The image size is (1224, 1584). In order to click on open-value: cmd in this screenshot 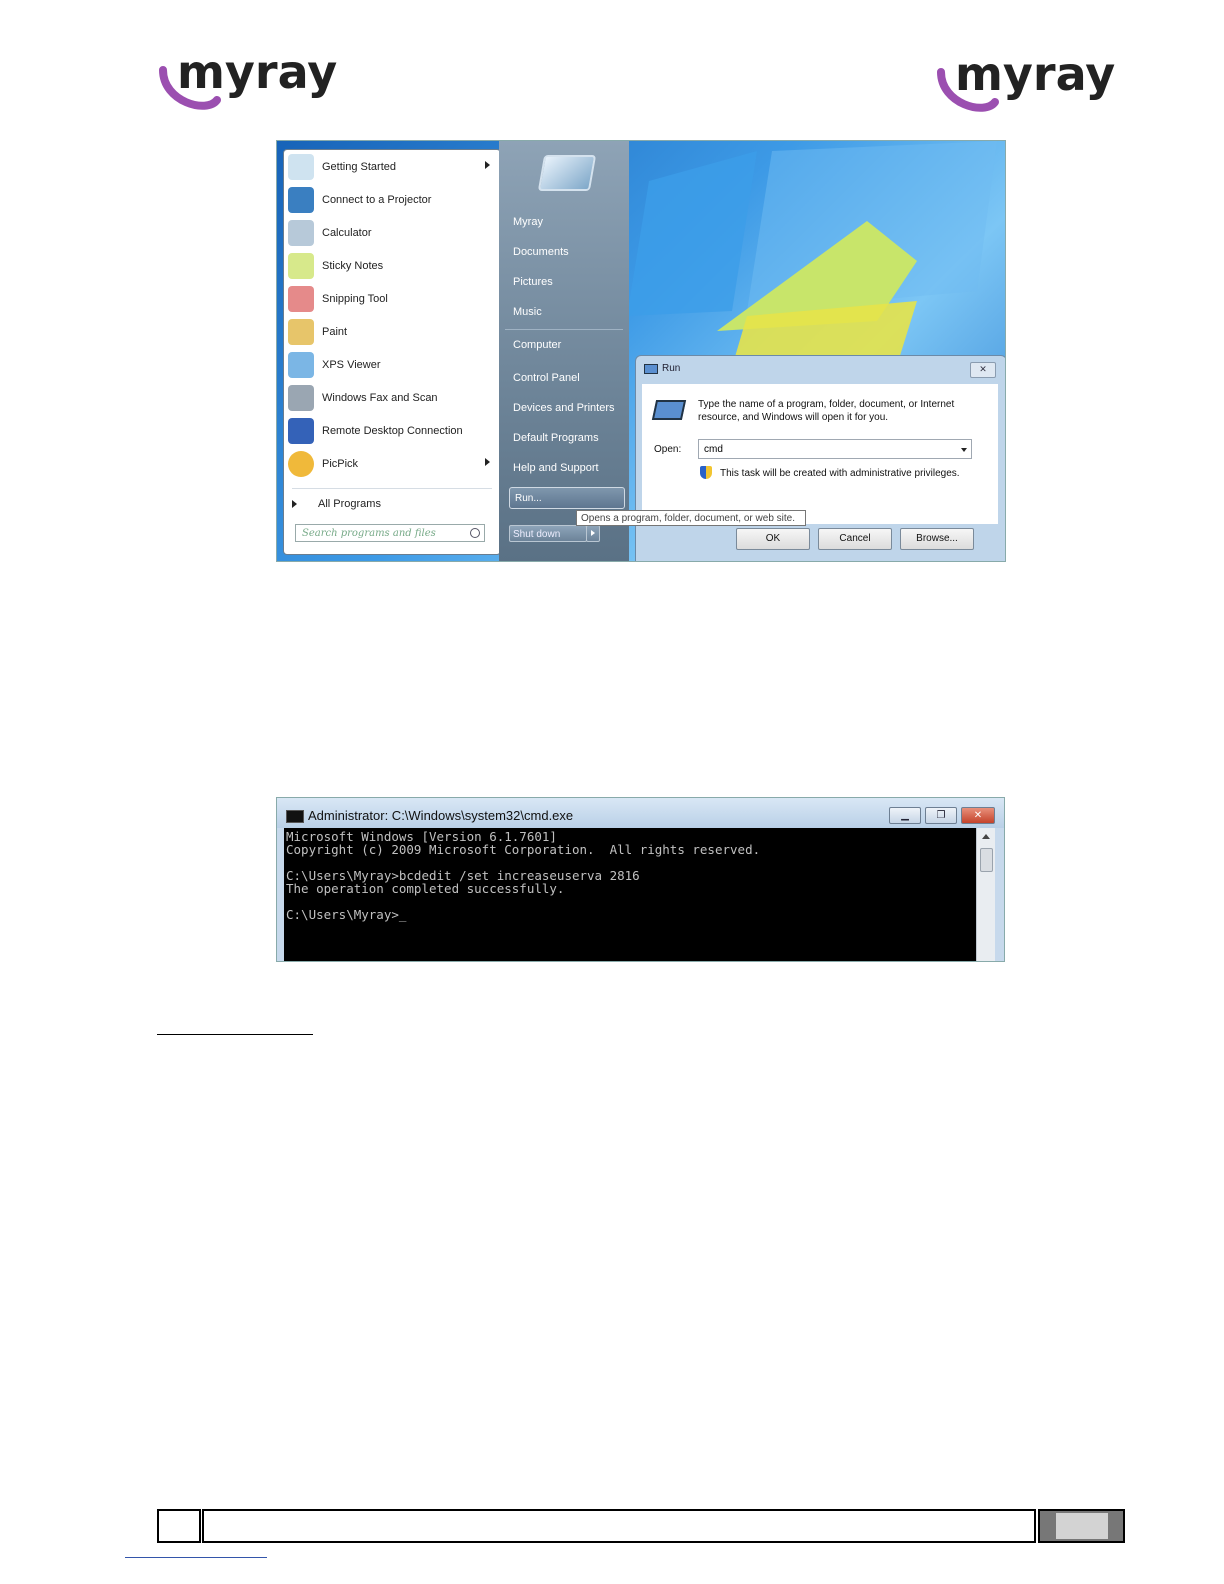, I will do `click(713, 449)`.